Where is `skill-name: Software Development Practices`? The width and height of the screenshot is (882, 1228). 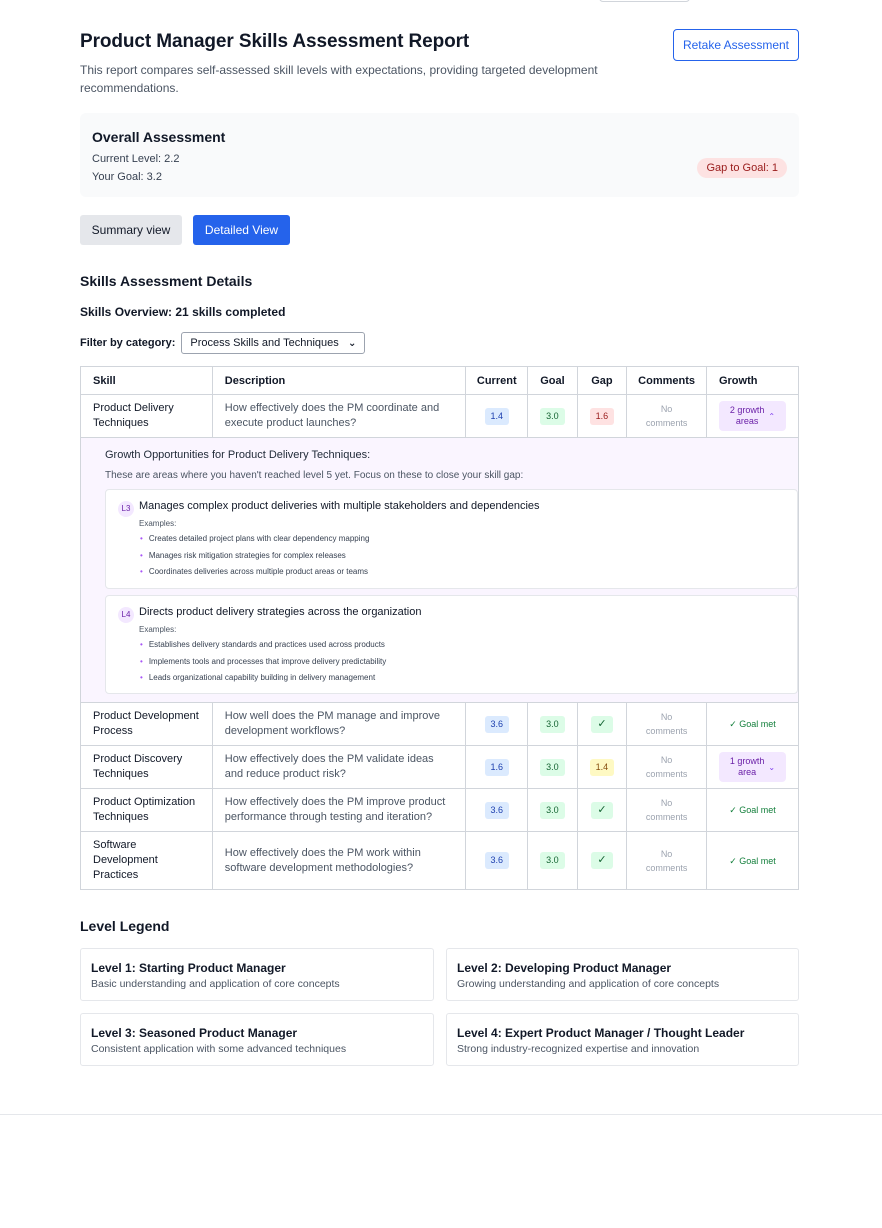
skill-name: Software Development Practices is located at coordinates (146, 860).